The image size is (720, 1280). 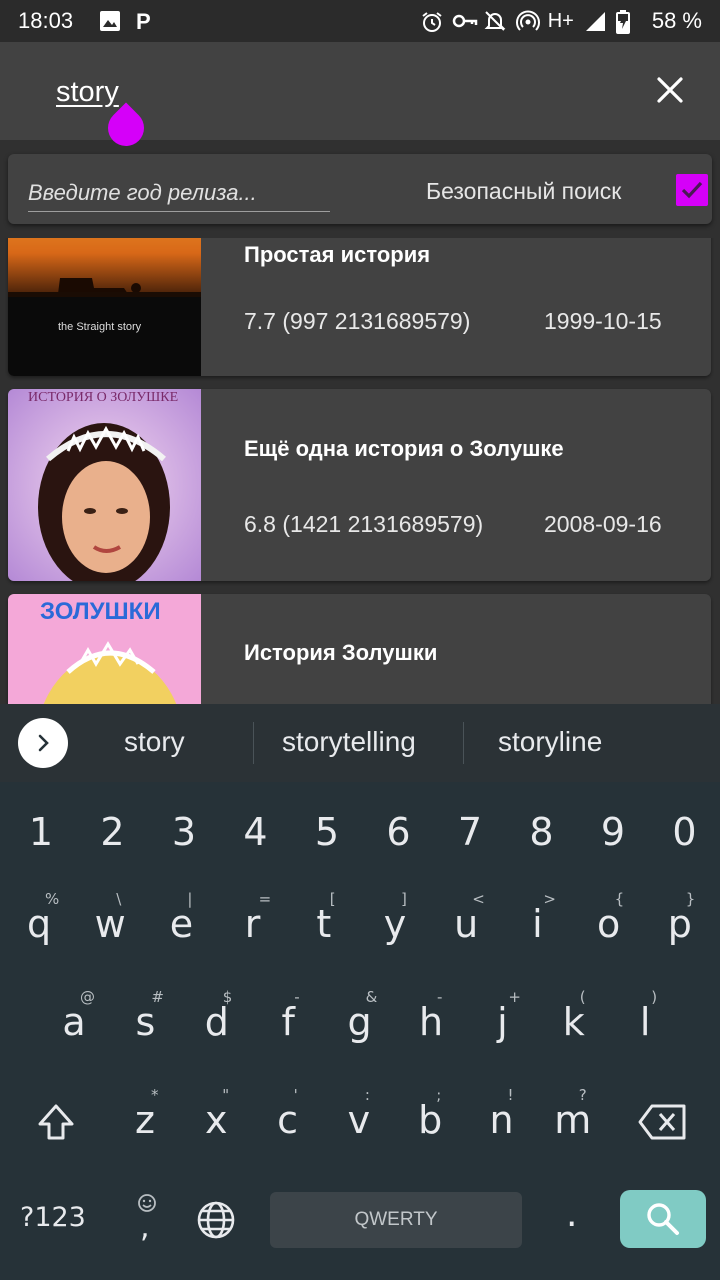 I want to click on key-label: z, so click(x=145, y=1120).